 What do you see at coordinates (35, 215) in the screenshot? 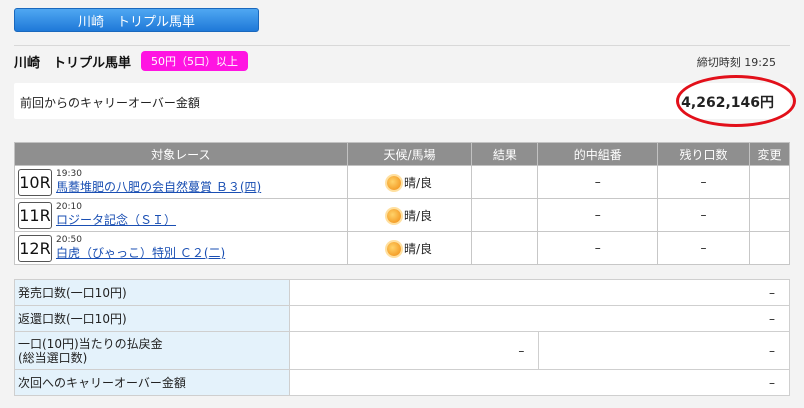
I see `race-number: 11R` at bounding box center [35, 215].